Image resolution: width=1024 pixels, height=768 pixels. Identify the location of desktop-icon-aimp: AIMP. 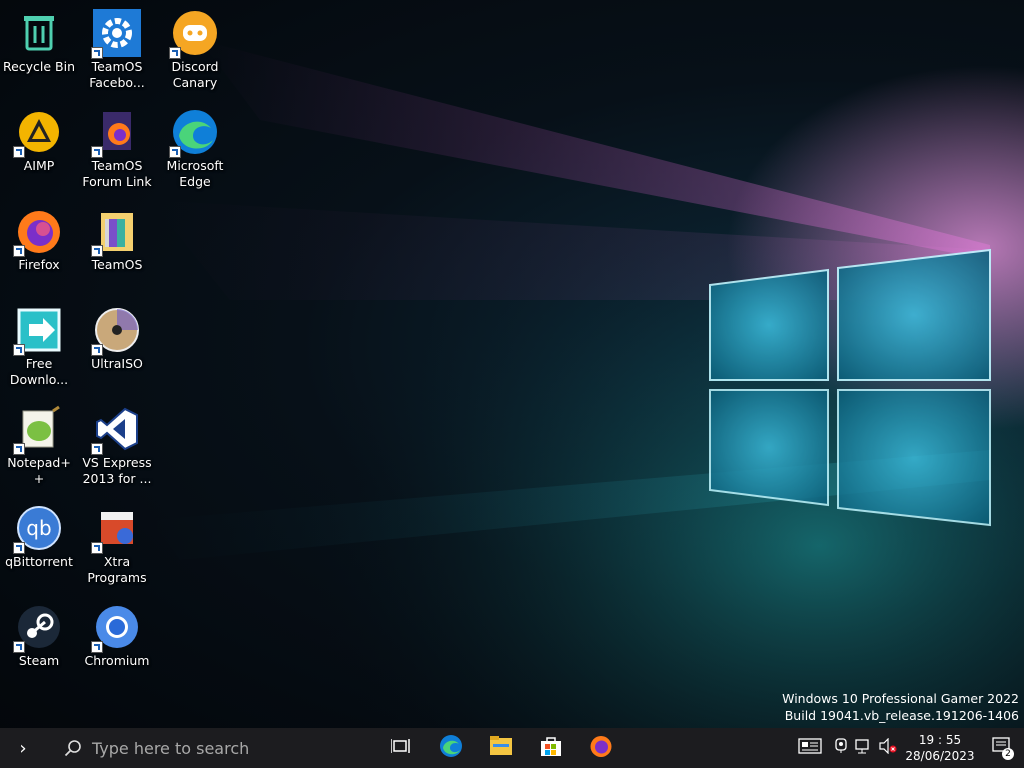
(39, 148).